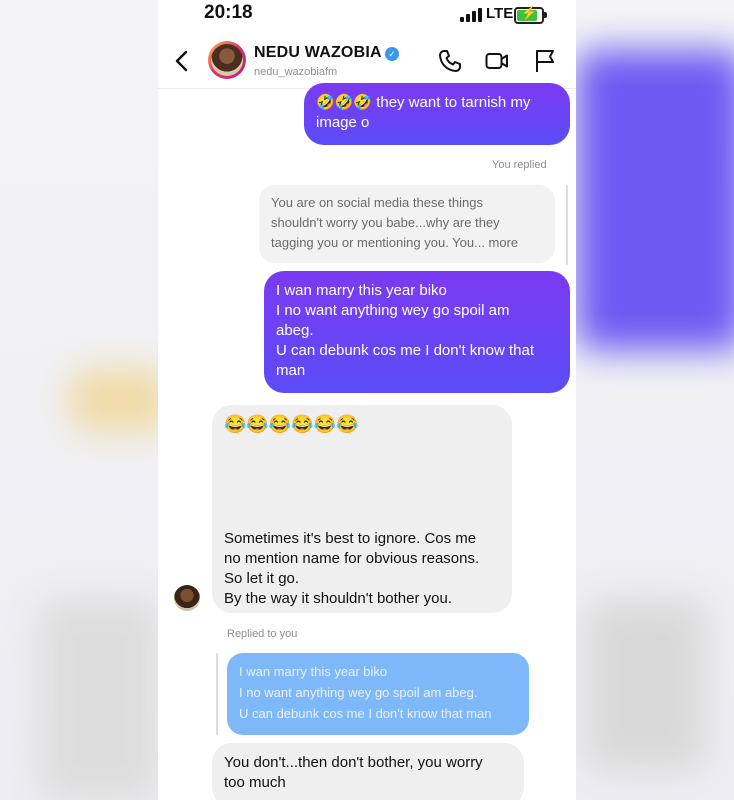 This screenshot has height=800, width=734. I want to click on message-text: You don't...then don't bother, you worry, so click(353, 762).